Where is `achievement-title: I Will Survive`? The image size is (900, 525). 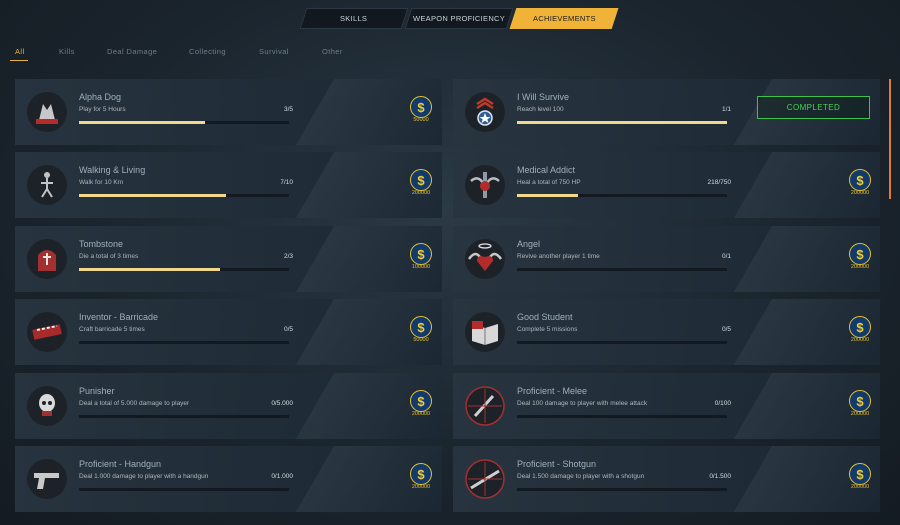
achievement-title: I Will Survive is located at coordinates (543, 97).